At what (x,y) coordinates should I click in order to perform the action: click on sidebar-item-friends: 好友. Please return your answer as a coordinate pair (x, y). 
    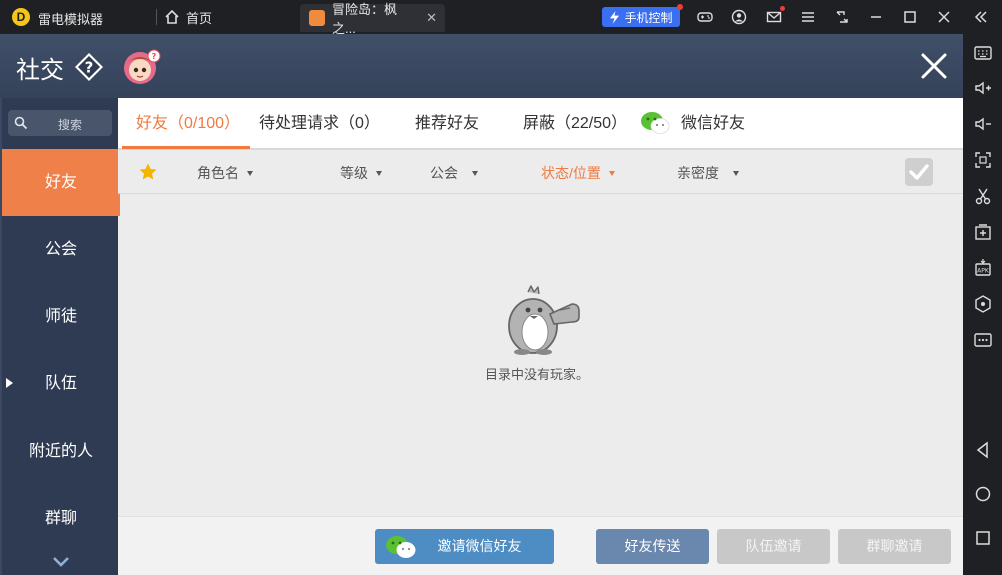
    Looking at the image, I should click on (61, 182).